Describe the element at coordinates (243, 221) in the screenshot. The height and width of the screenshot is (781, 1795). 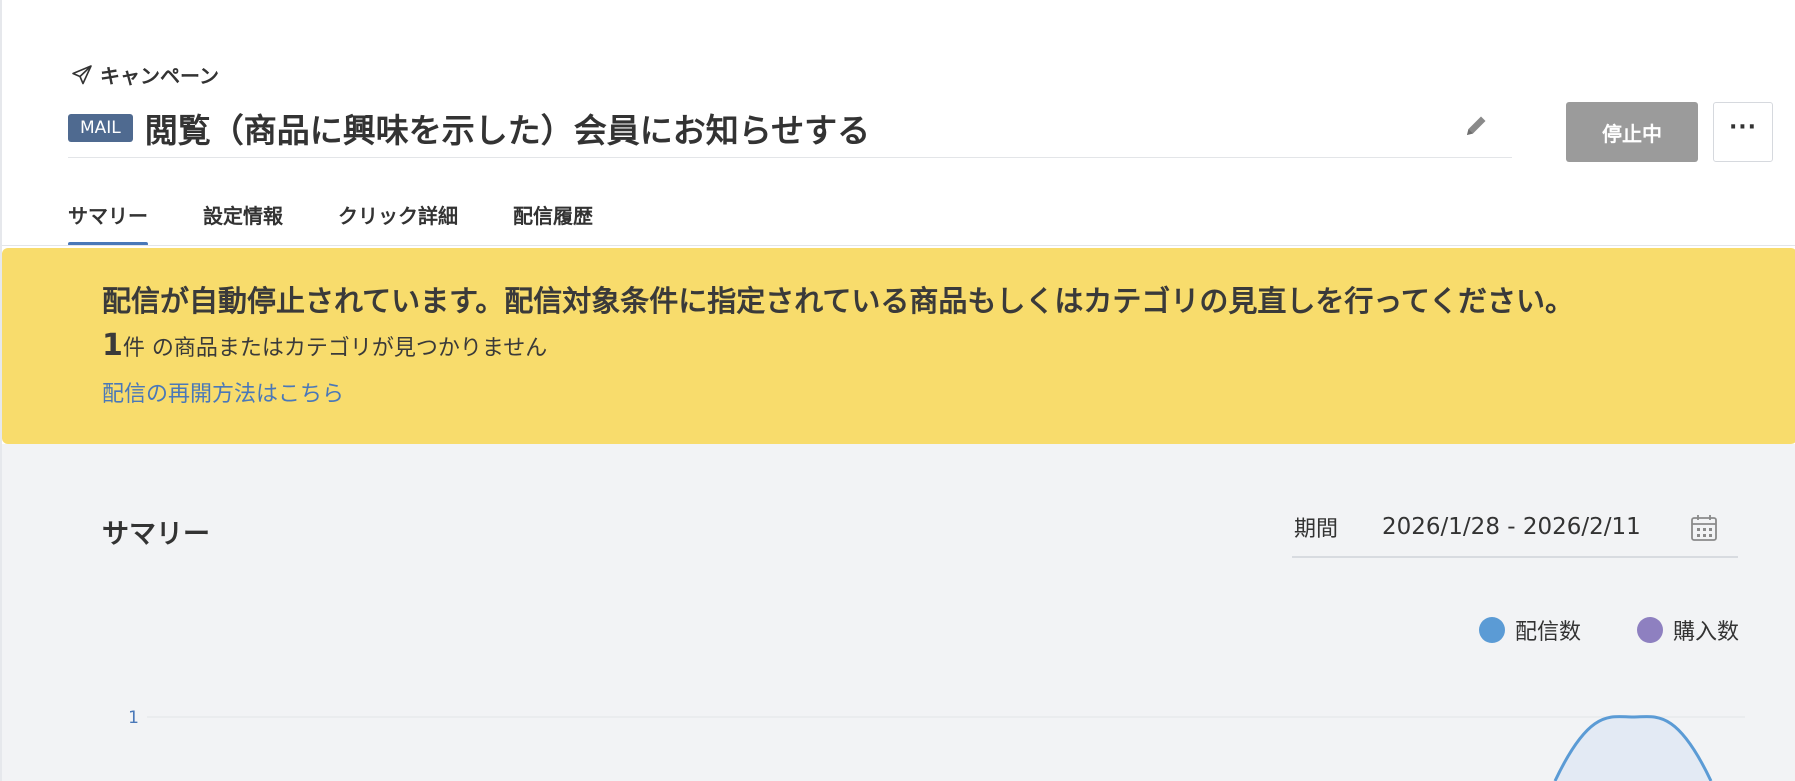
I see `tab-settings: 設定情報` at that location.